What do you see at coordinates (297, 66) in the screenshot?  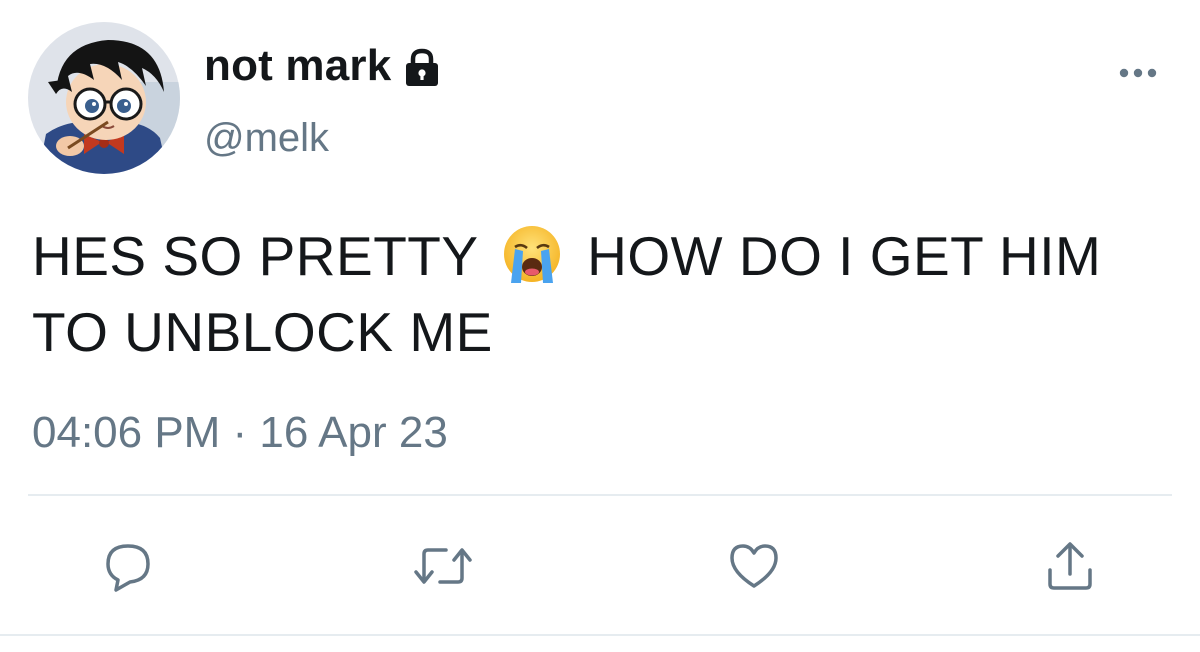 I see `display-name: not mark` at bounding box center [297, 66].